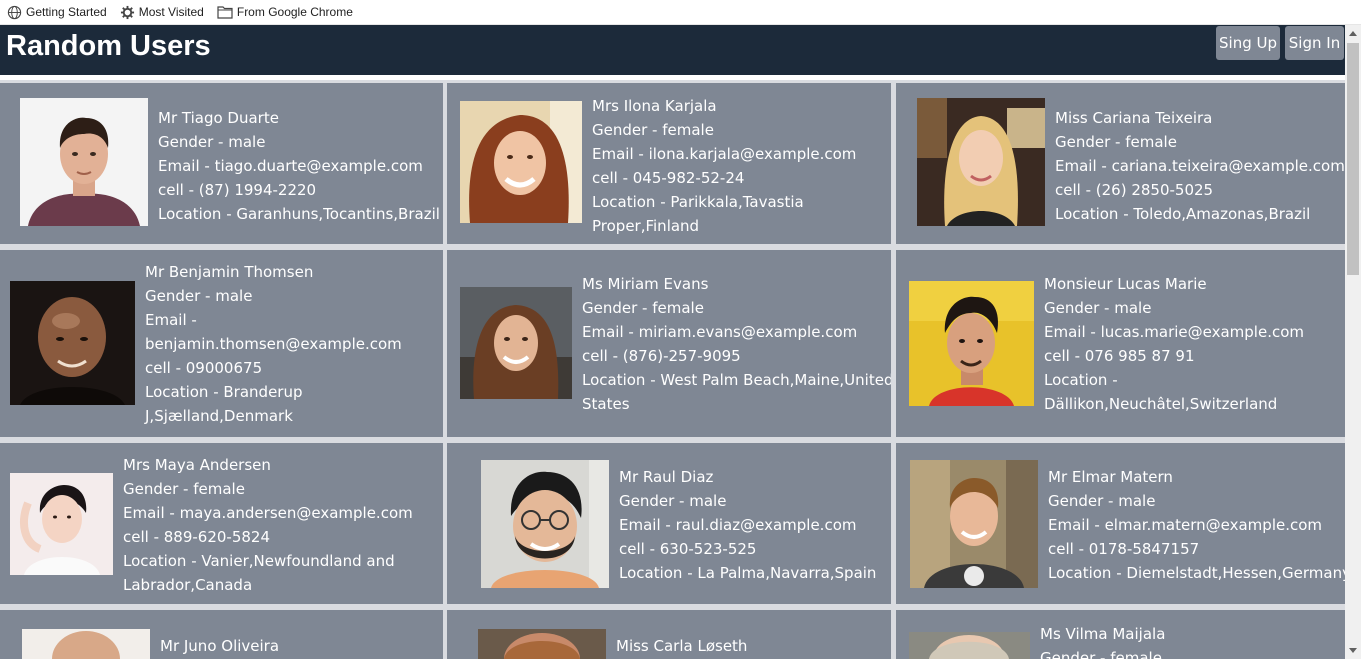  I want to click on user-name: Mr Juno Oliveira, so click(220, 646).